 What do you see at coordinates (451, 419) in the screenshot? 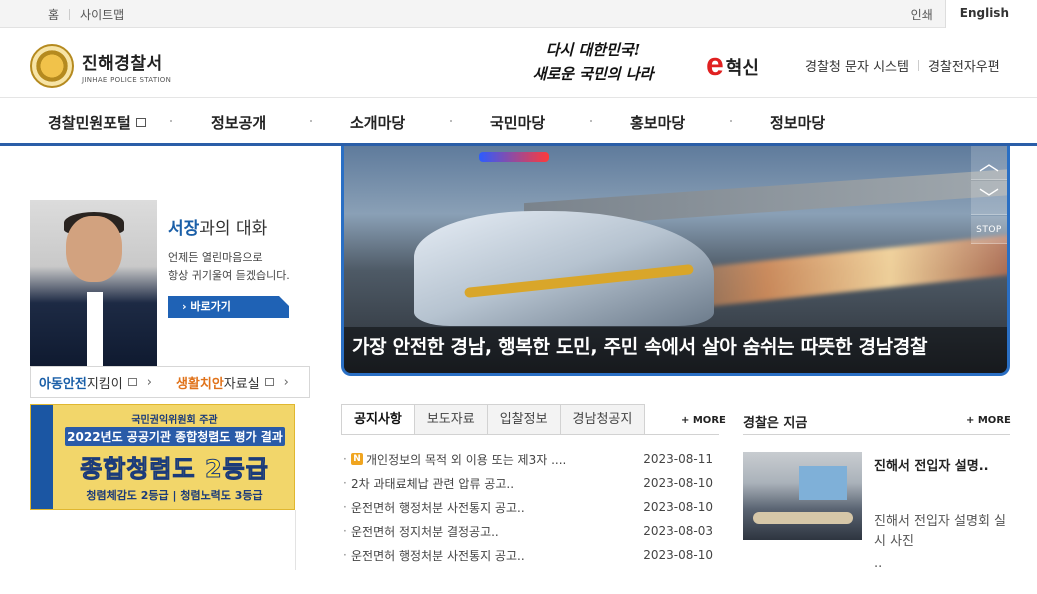
I see `tab-press: 보도자료` at bounding box center [451, 419].